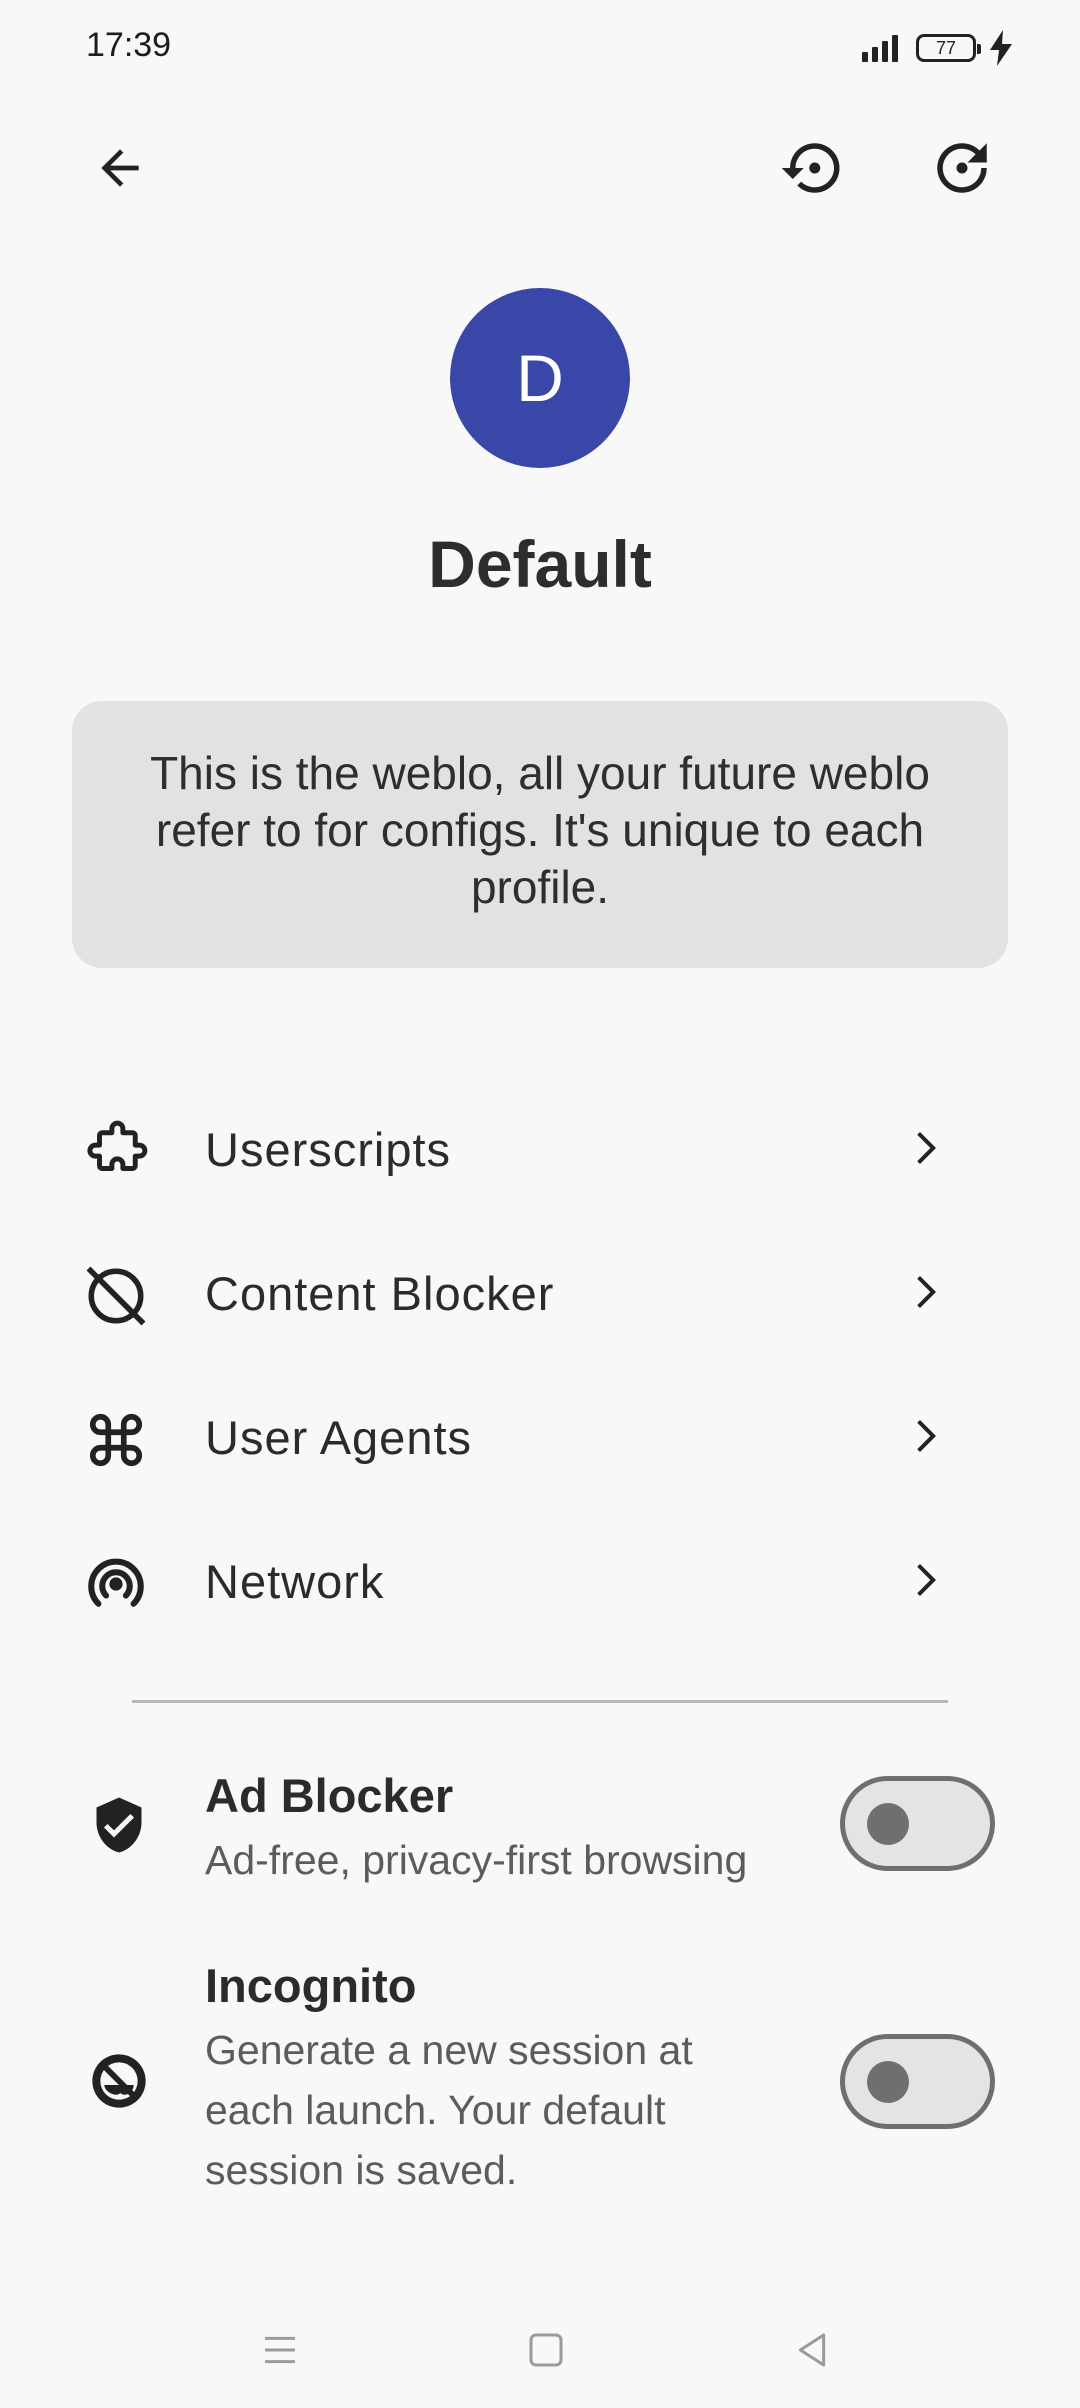  Describe the element at coordinates (880, 48) in the screenshot. I see `signal-icon` at that location.